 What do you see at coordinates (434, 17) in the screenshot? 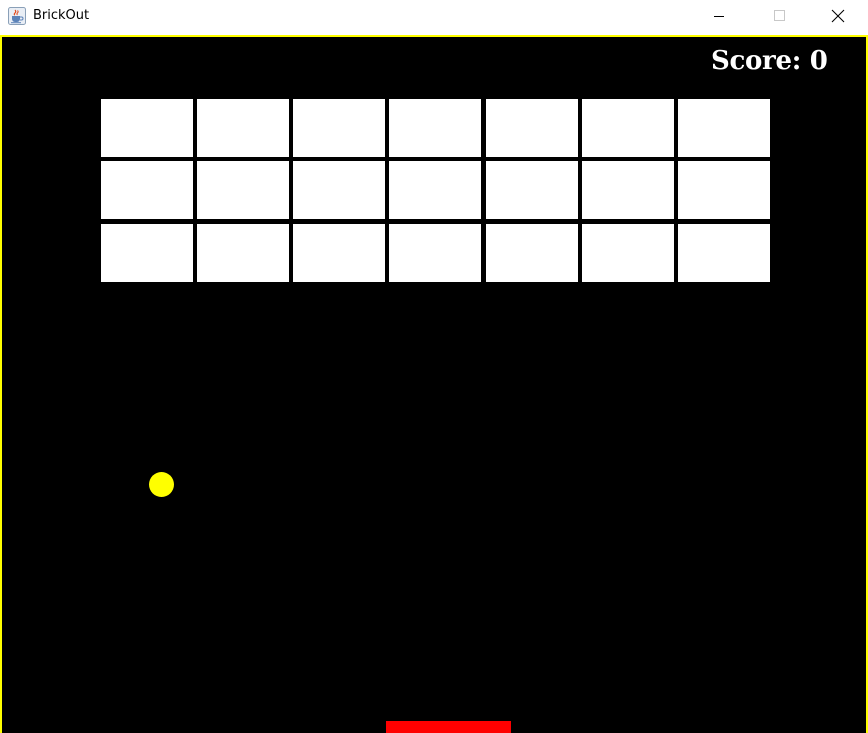
I see `title-bar: BrickOut` at bounding box center [434, 17].